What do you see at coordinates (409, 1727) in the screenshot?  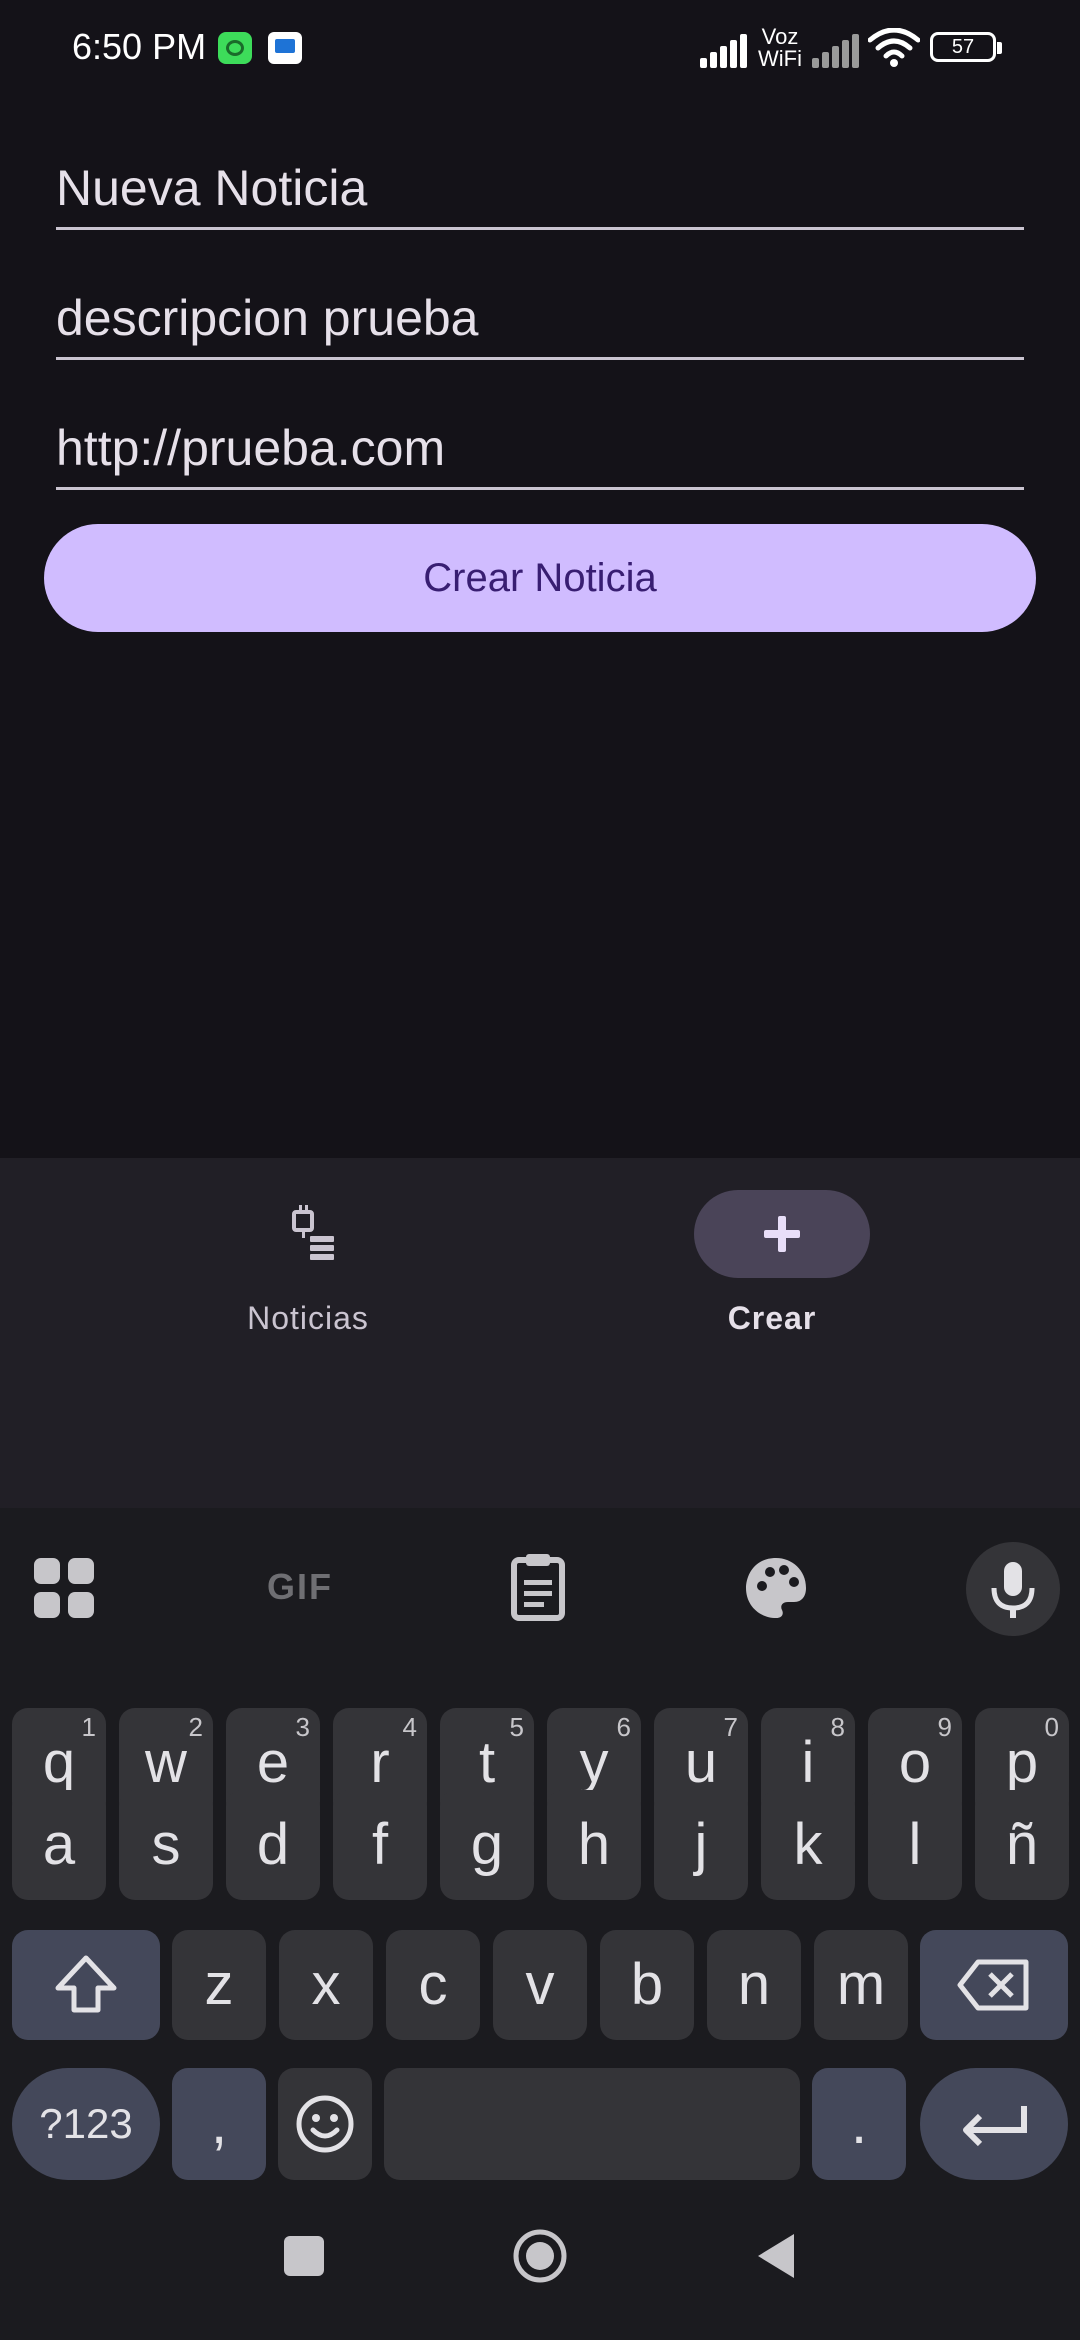 I see `key-hint: 4` at bounding box center [409, 1727].